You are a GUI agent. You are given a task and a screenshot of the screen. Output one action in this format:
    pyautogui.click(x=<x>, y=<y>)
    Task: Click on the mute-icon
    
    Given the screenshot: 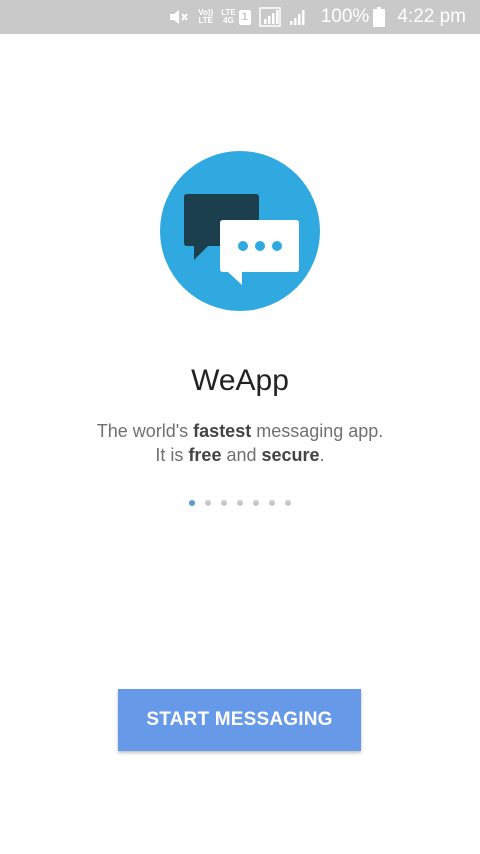 What is the action you would take?
    pyautogui.click(x=179, y=17)
    